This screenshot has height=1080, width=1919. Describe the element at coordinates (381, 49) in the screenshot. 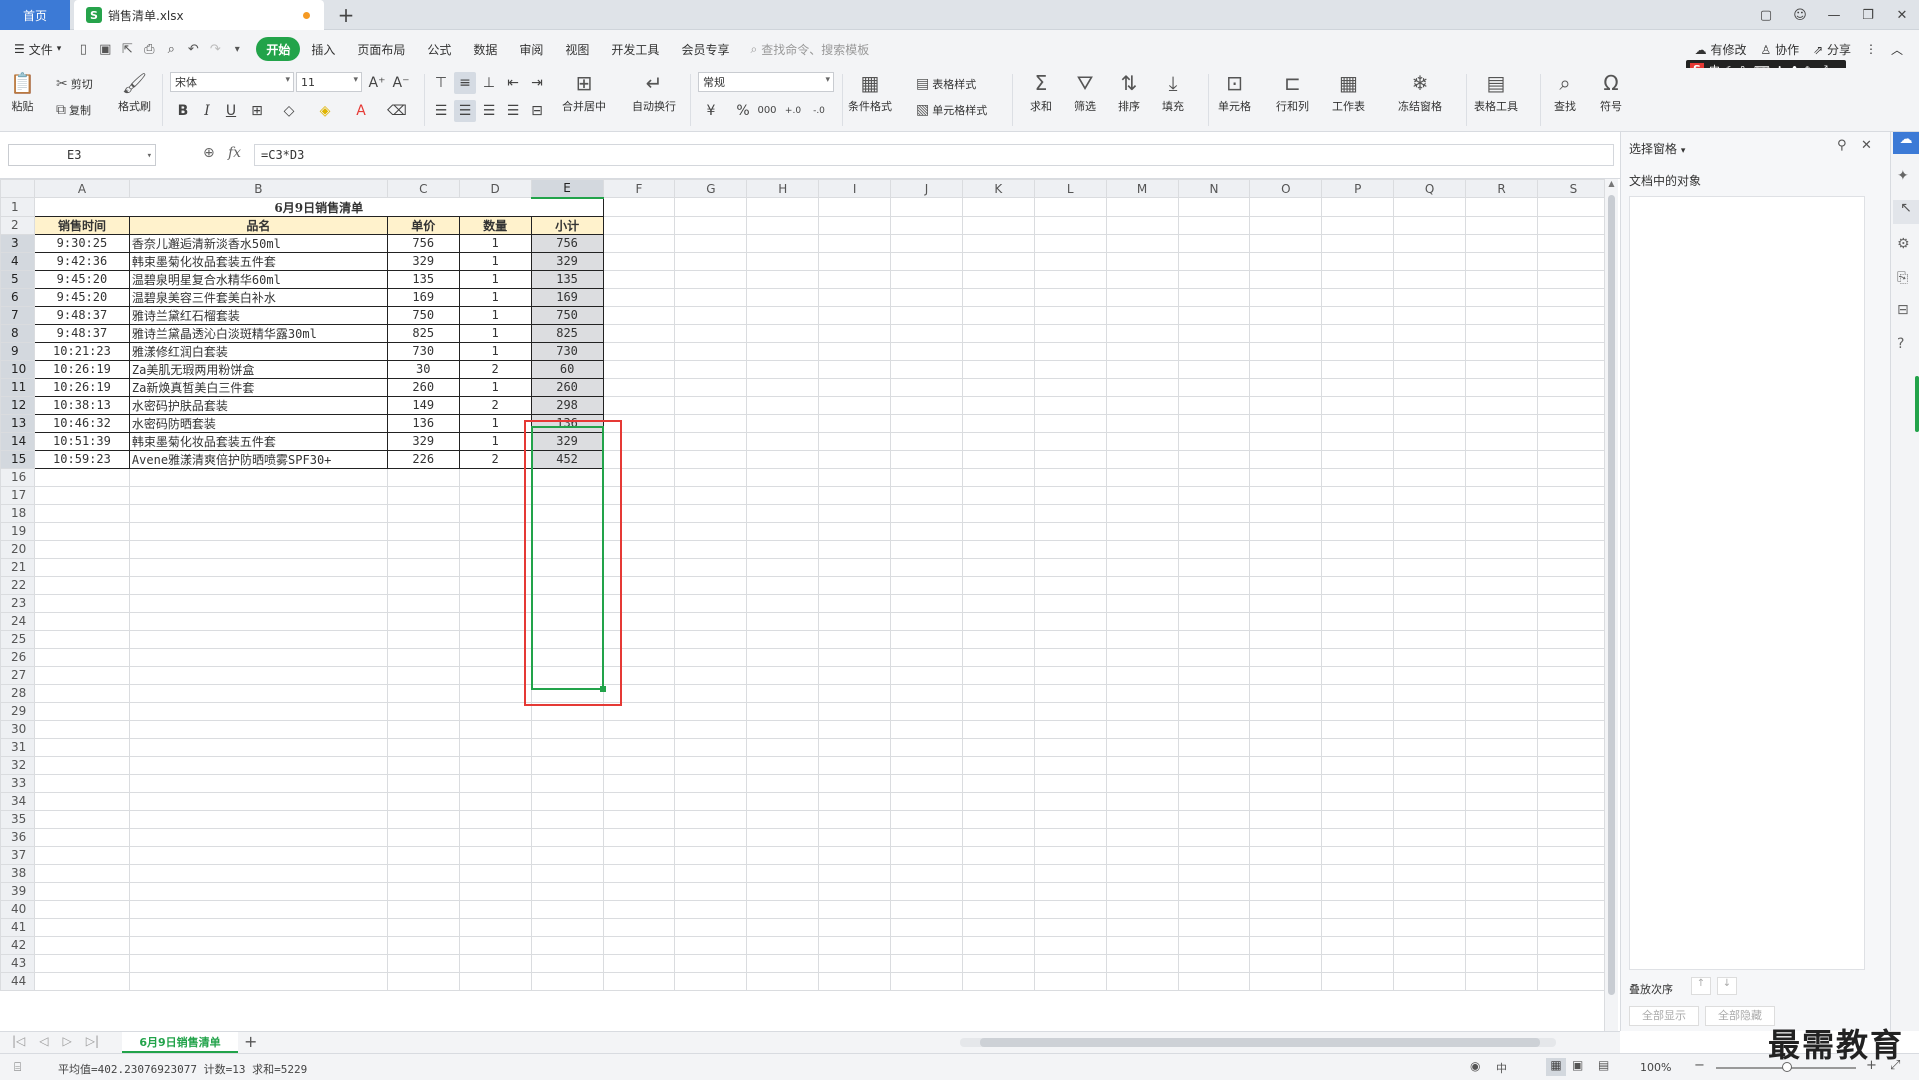

I see `tab-page-layout: 页面布局` at that location.